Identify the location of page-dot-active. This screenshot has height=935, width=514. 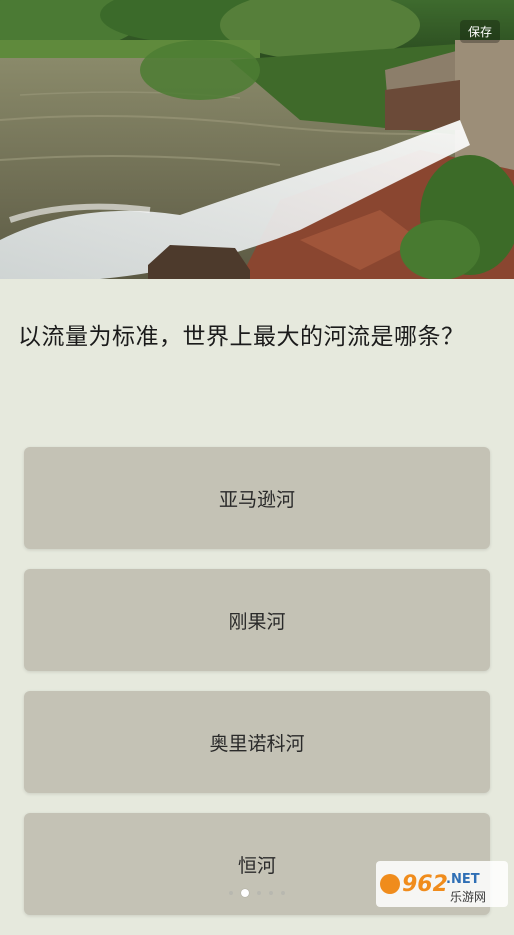
(245, 893).